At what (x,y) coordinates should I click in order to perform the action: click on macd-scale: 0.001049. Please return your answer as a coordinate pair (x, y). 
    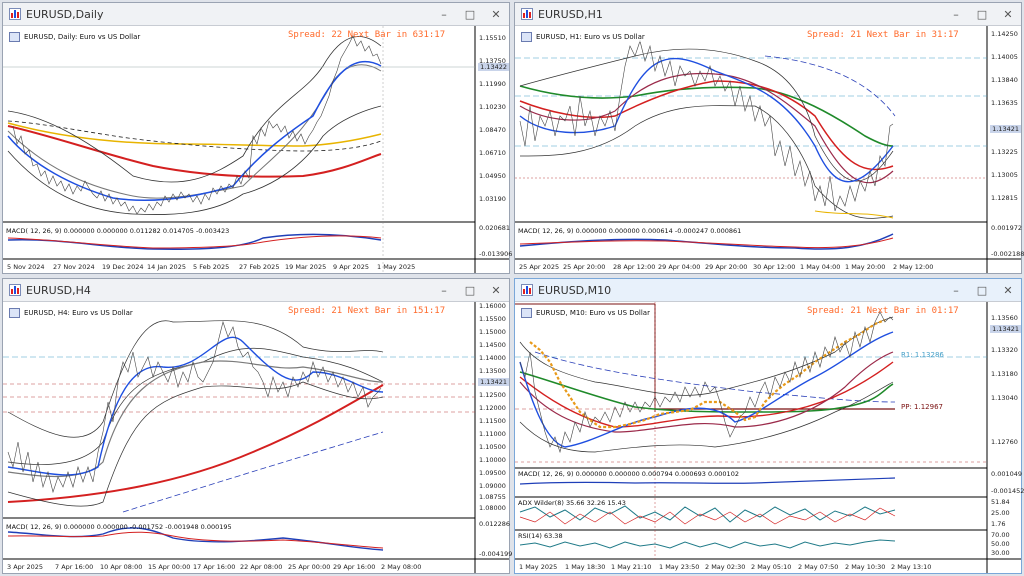
    Looking at the image, I should click on (1007, 474).